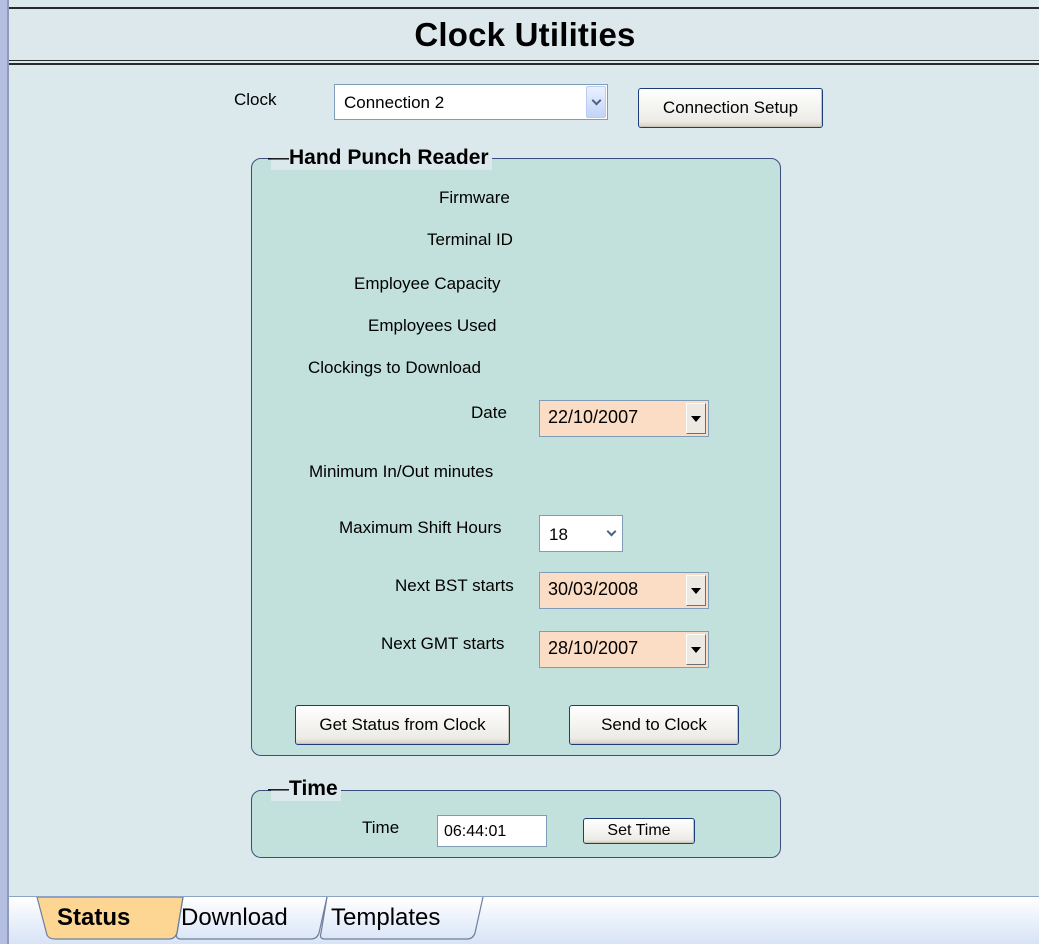  What do you see at coordinates (255, 99) in the screenshot?
I see `clock-label: Clock` at bounding box center [255, 99].